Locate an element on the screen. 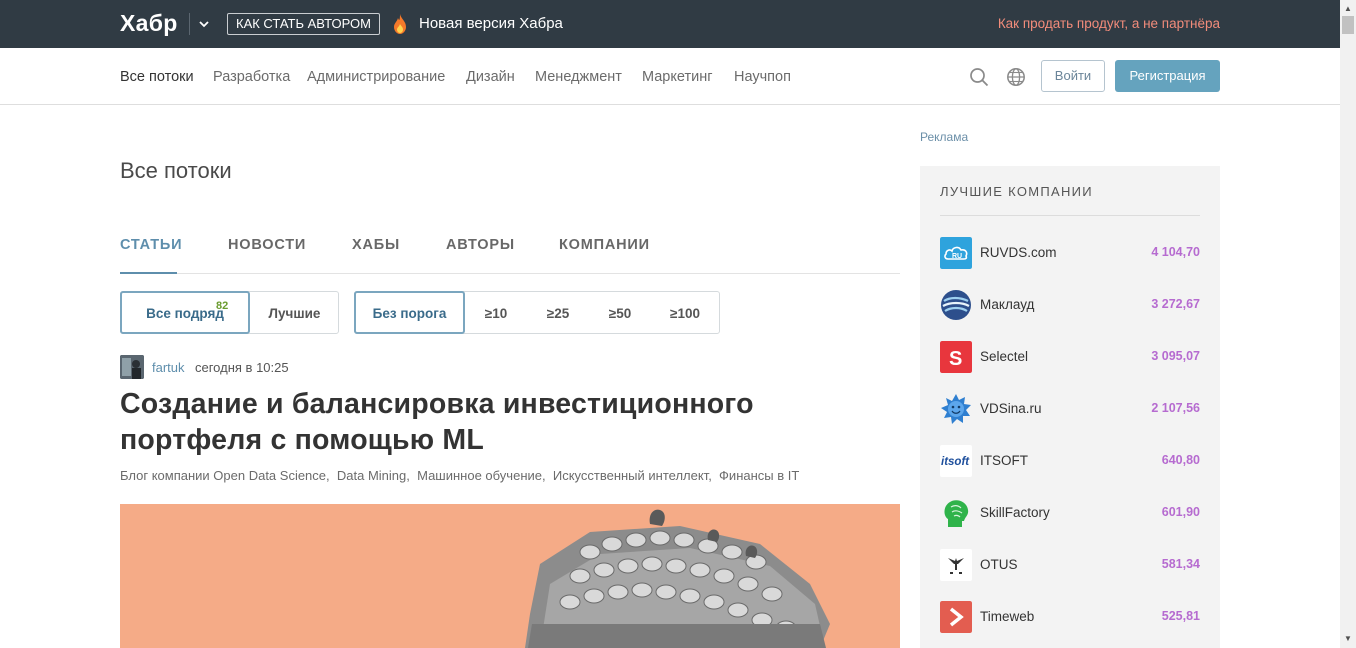 This screenshot has width=1356, height=648. nav-item-all-flows: Все потоки is located at coordinates (157, 77).